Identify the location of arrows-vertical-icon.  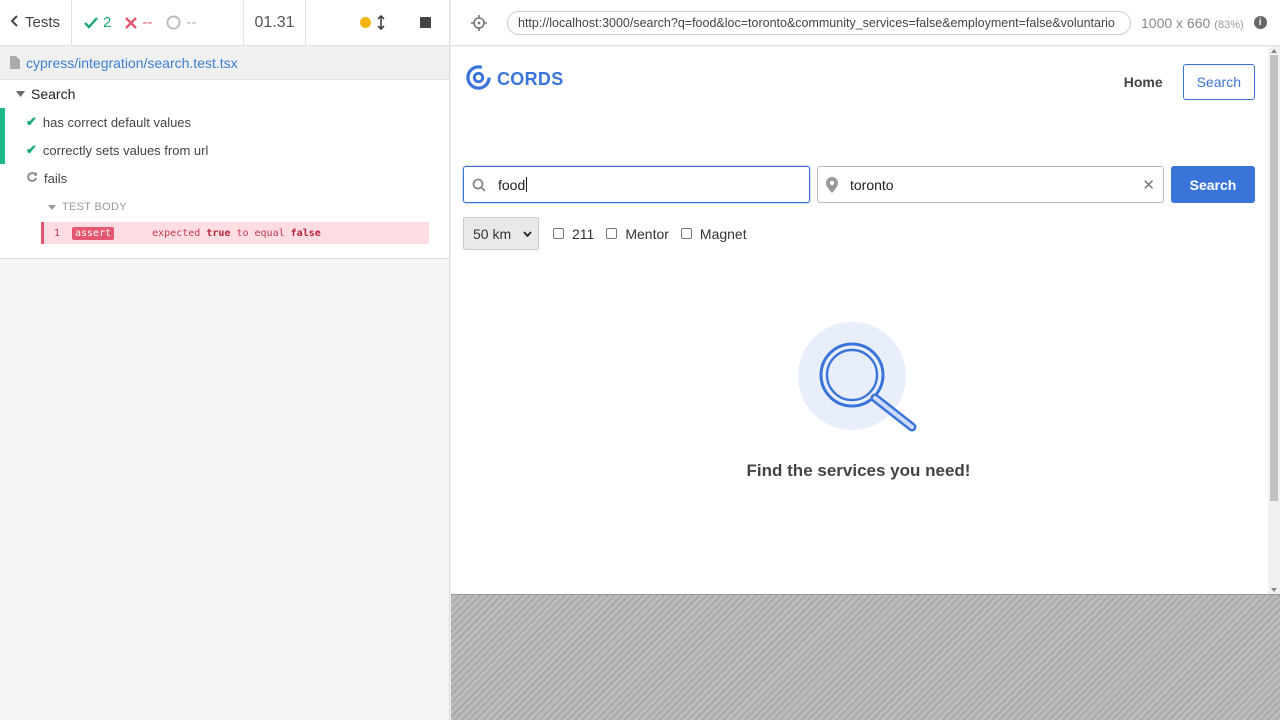
(381, 22).